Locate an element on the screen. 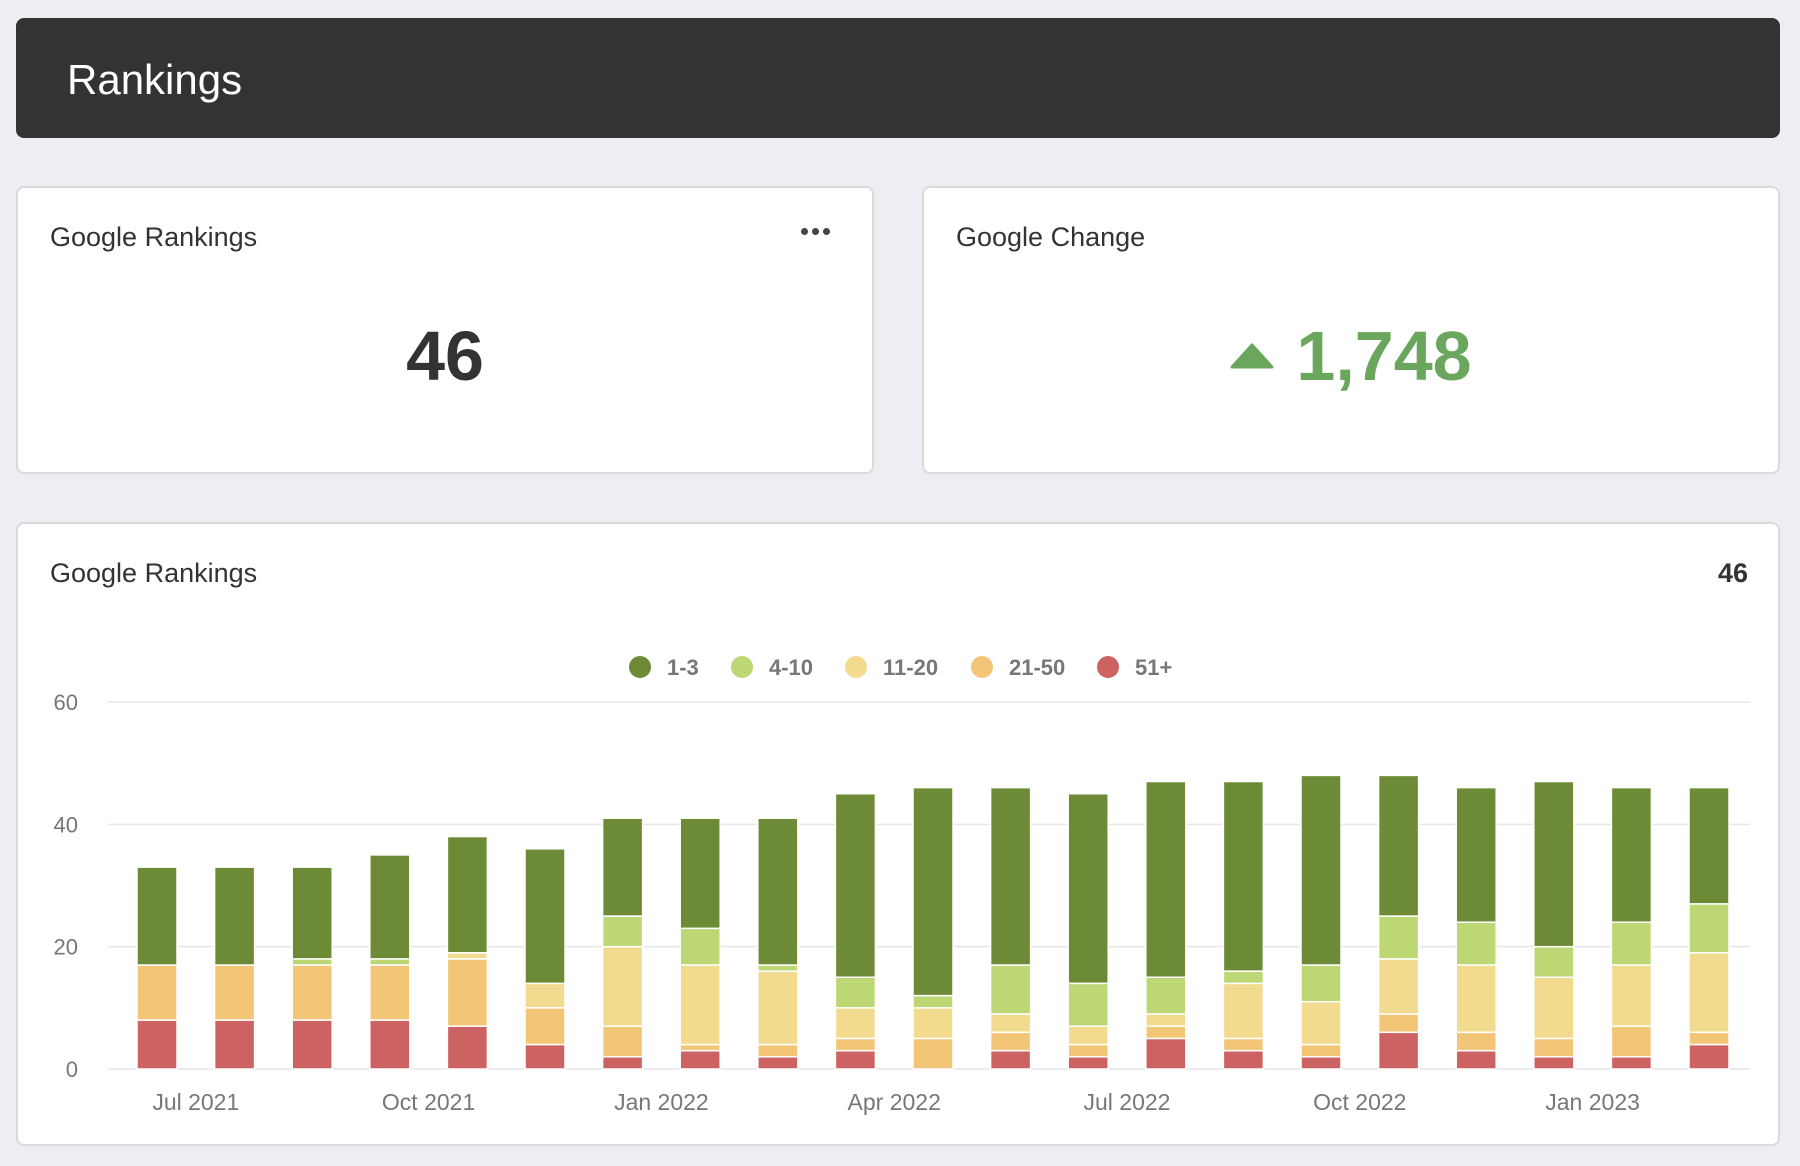 This screenshot has height=1166, width=1800. google-change-card: Google Change 1,748 is located at coordinates (1351, 330).